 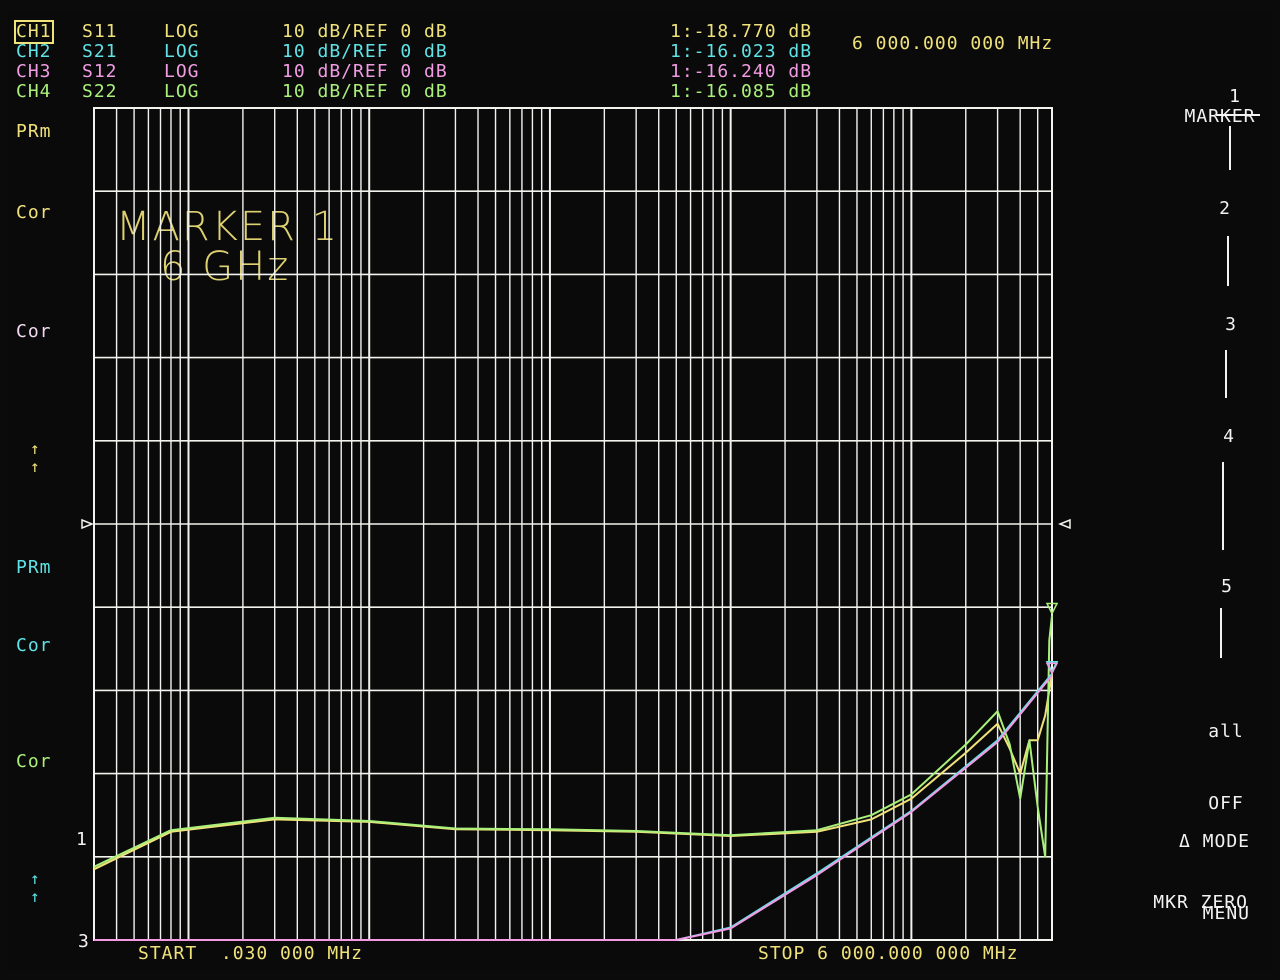 I want to click on softkey-marker-1-label: 1, so click(x=1235, y=96).